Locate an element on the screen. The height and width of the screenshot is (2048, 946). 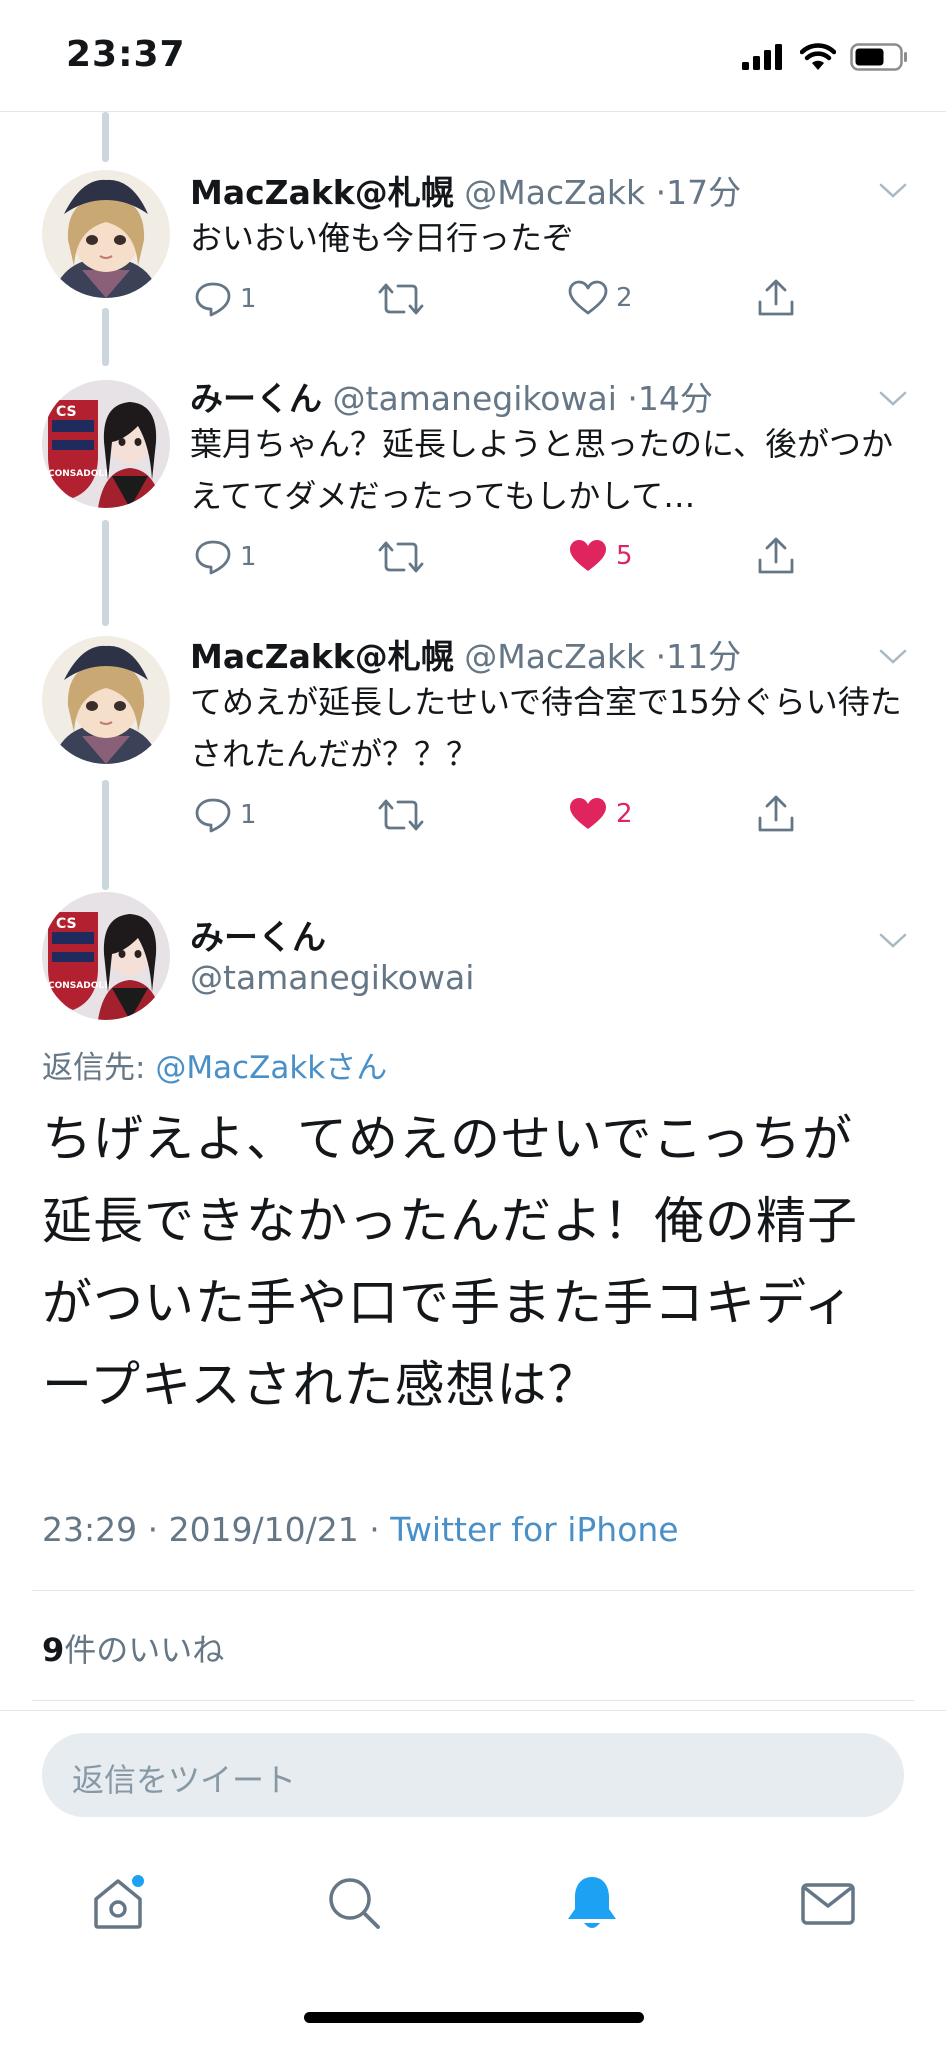
likes-count: 9 is located at coordinates (53, 1650).